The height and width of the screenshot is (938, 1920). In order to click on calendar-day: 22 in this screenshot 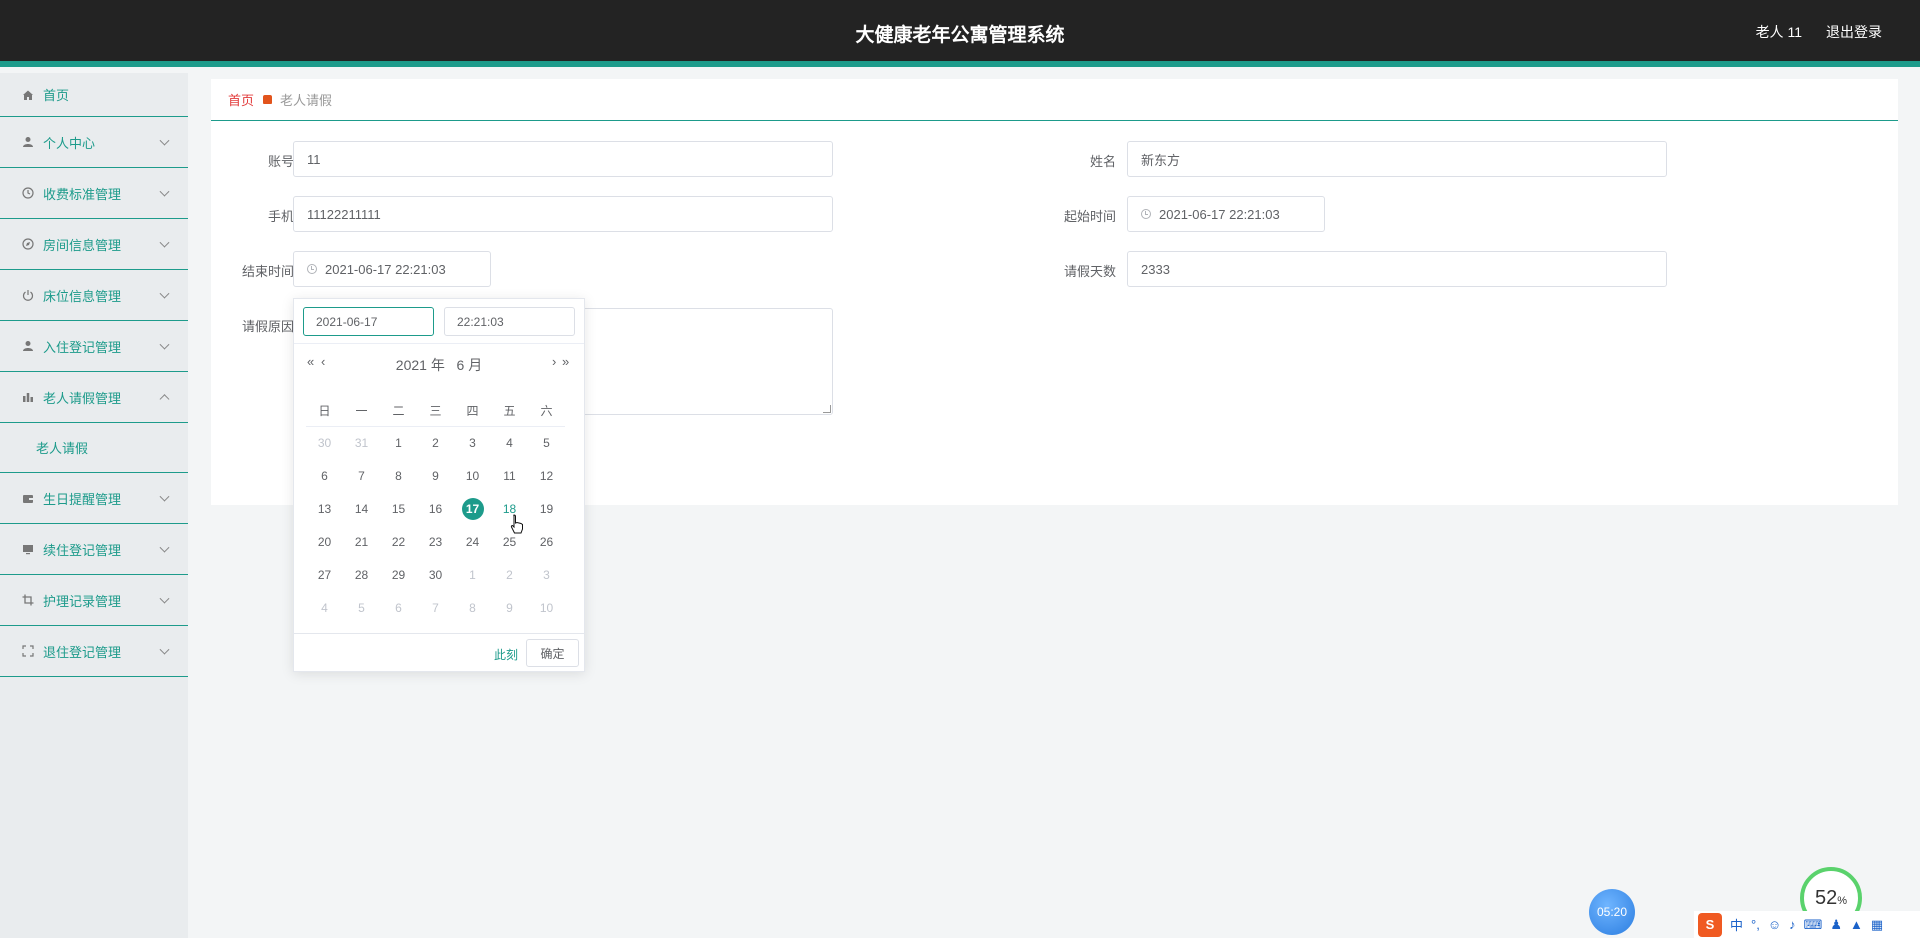, I will do `click(398, 541)`.